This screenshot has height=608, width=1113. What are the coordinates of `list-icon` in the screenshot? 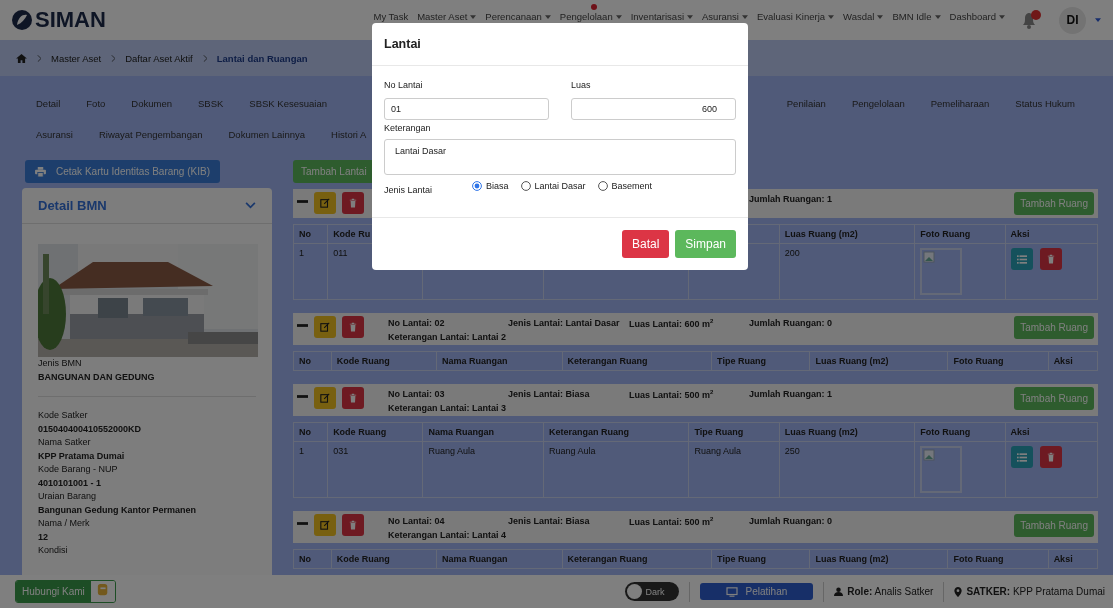 It's located at (1021, 457).